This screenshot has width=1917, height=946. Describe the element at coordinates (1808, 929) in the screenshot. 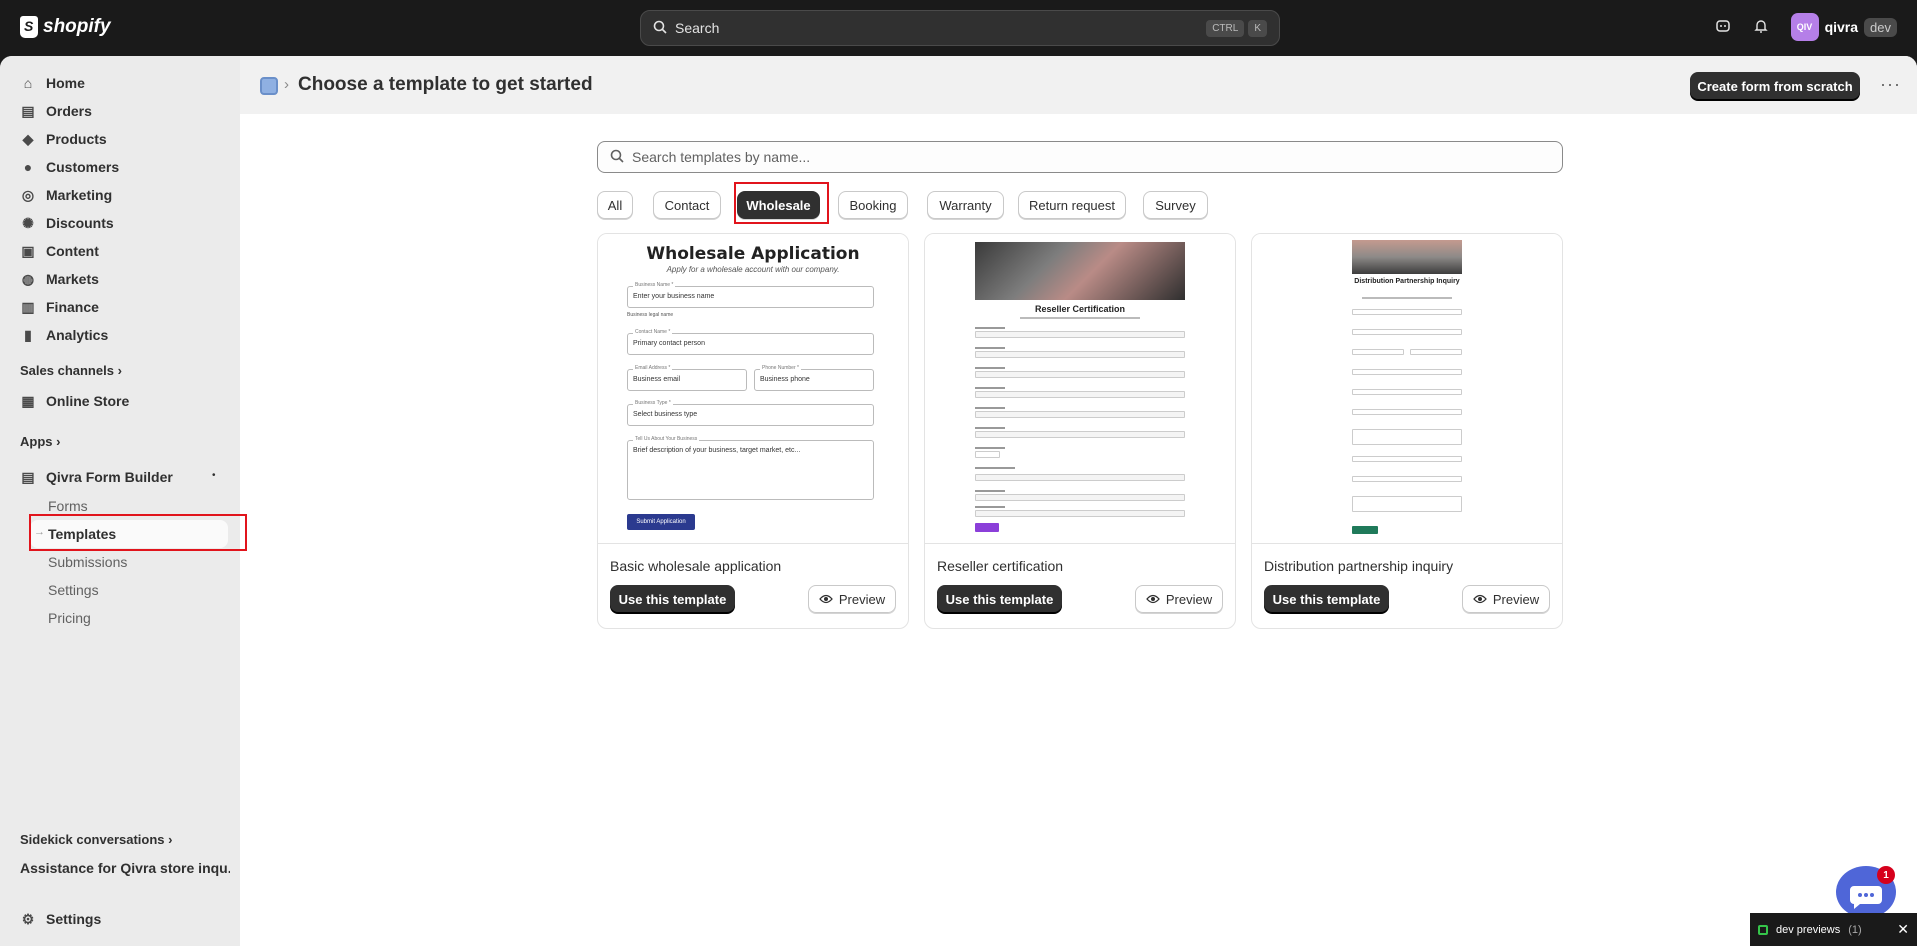

I see `dev-previews-label: dev previews` at that location.